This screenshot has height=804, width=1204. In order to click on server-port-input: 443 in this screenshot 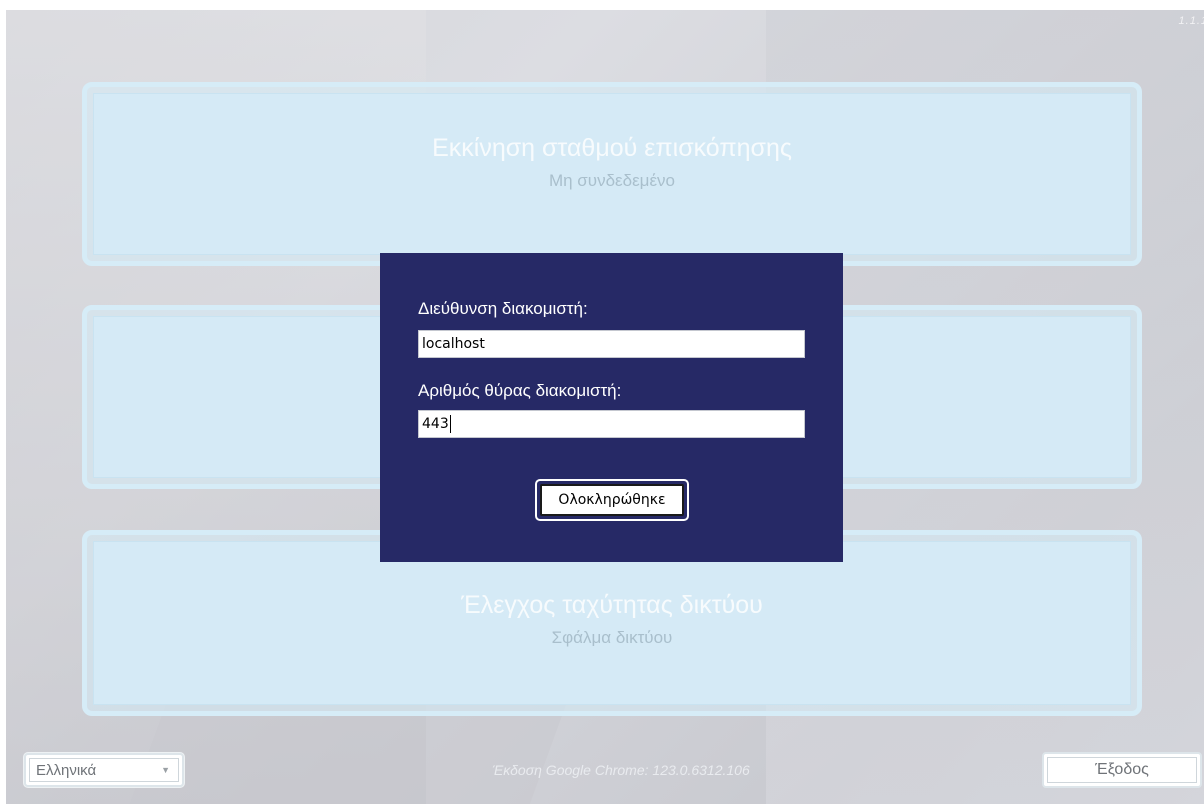, I will do `click(611, 424)`.